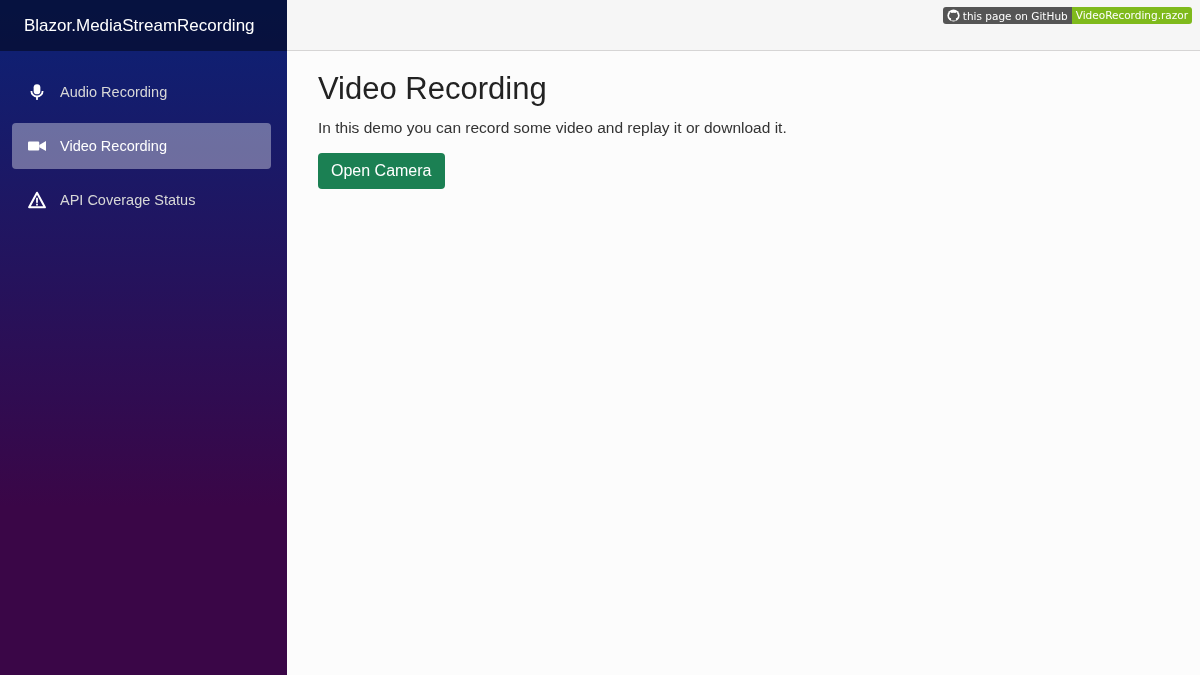  What do you see at coordinates (553, 128) in the screenshot?
I see `page-description: In this demo you can record some video and replay it or download it.` at bounding box center [553, 128].